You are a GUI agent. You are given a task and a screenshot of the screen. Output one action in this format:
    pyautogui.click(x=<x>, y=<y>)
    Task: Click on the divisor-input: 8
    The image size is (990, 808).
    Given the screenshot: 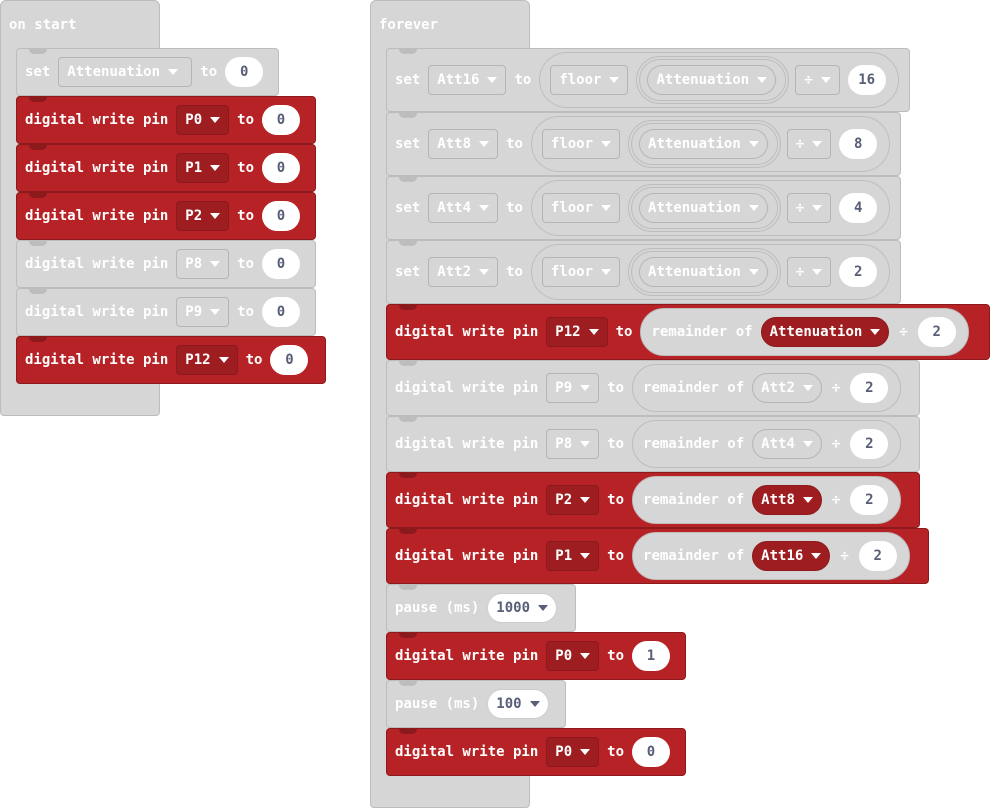 What is the action you would take?
    pyautogui.click(x=858, y=144)
    